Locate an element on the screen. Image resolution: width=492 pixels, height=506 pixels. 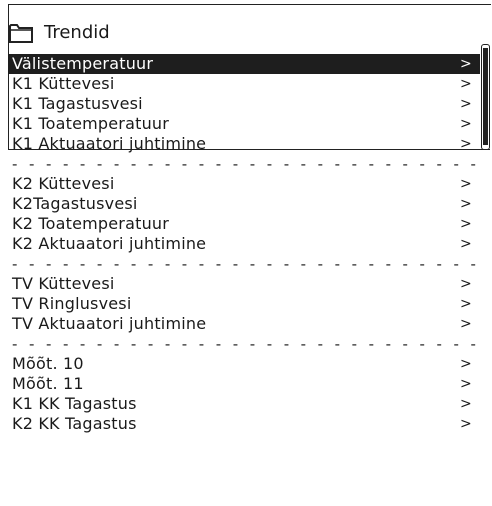
list-item: K1 Tagastusvesi > is located at coordinates (250, 104).